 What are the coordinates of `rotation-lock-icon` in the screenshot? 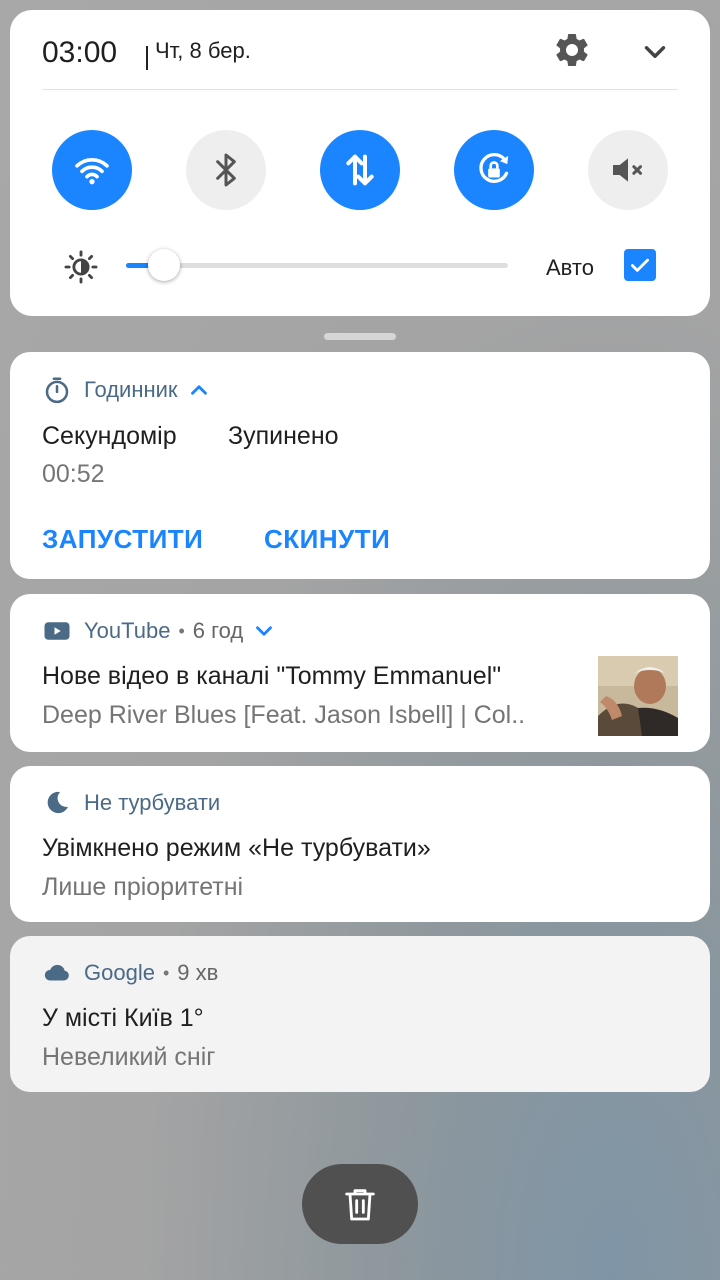 It's located at (494, 167).